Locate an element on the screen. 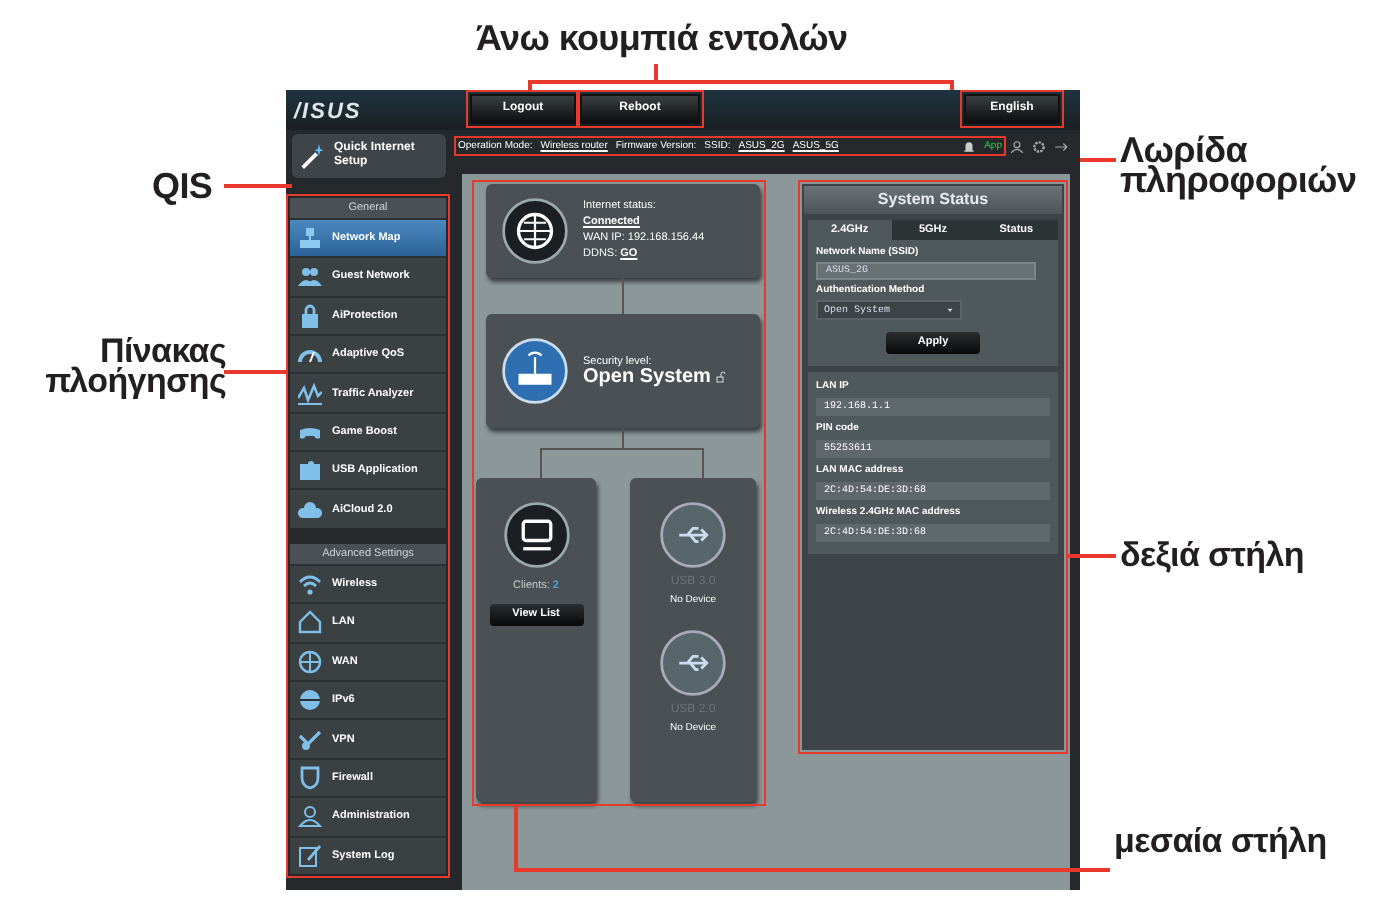  shield-icon is located at coordinates (310, 778).